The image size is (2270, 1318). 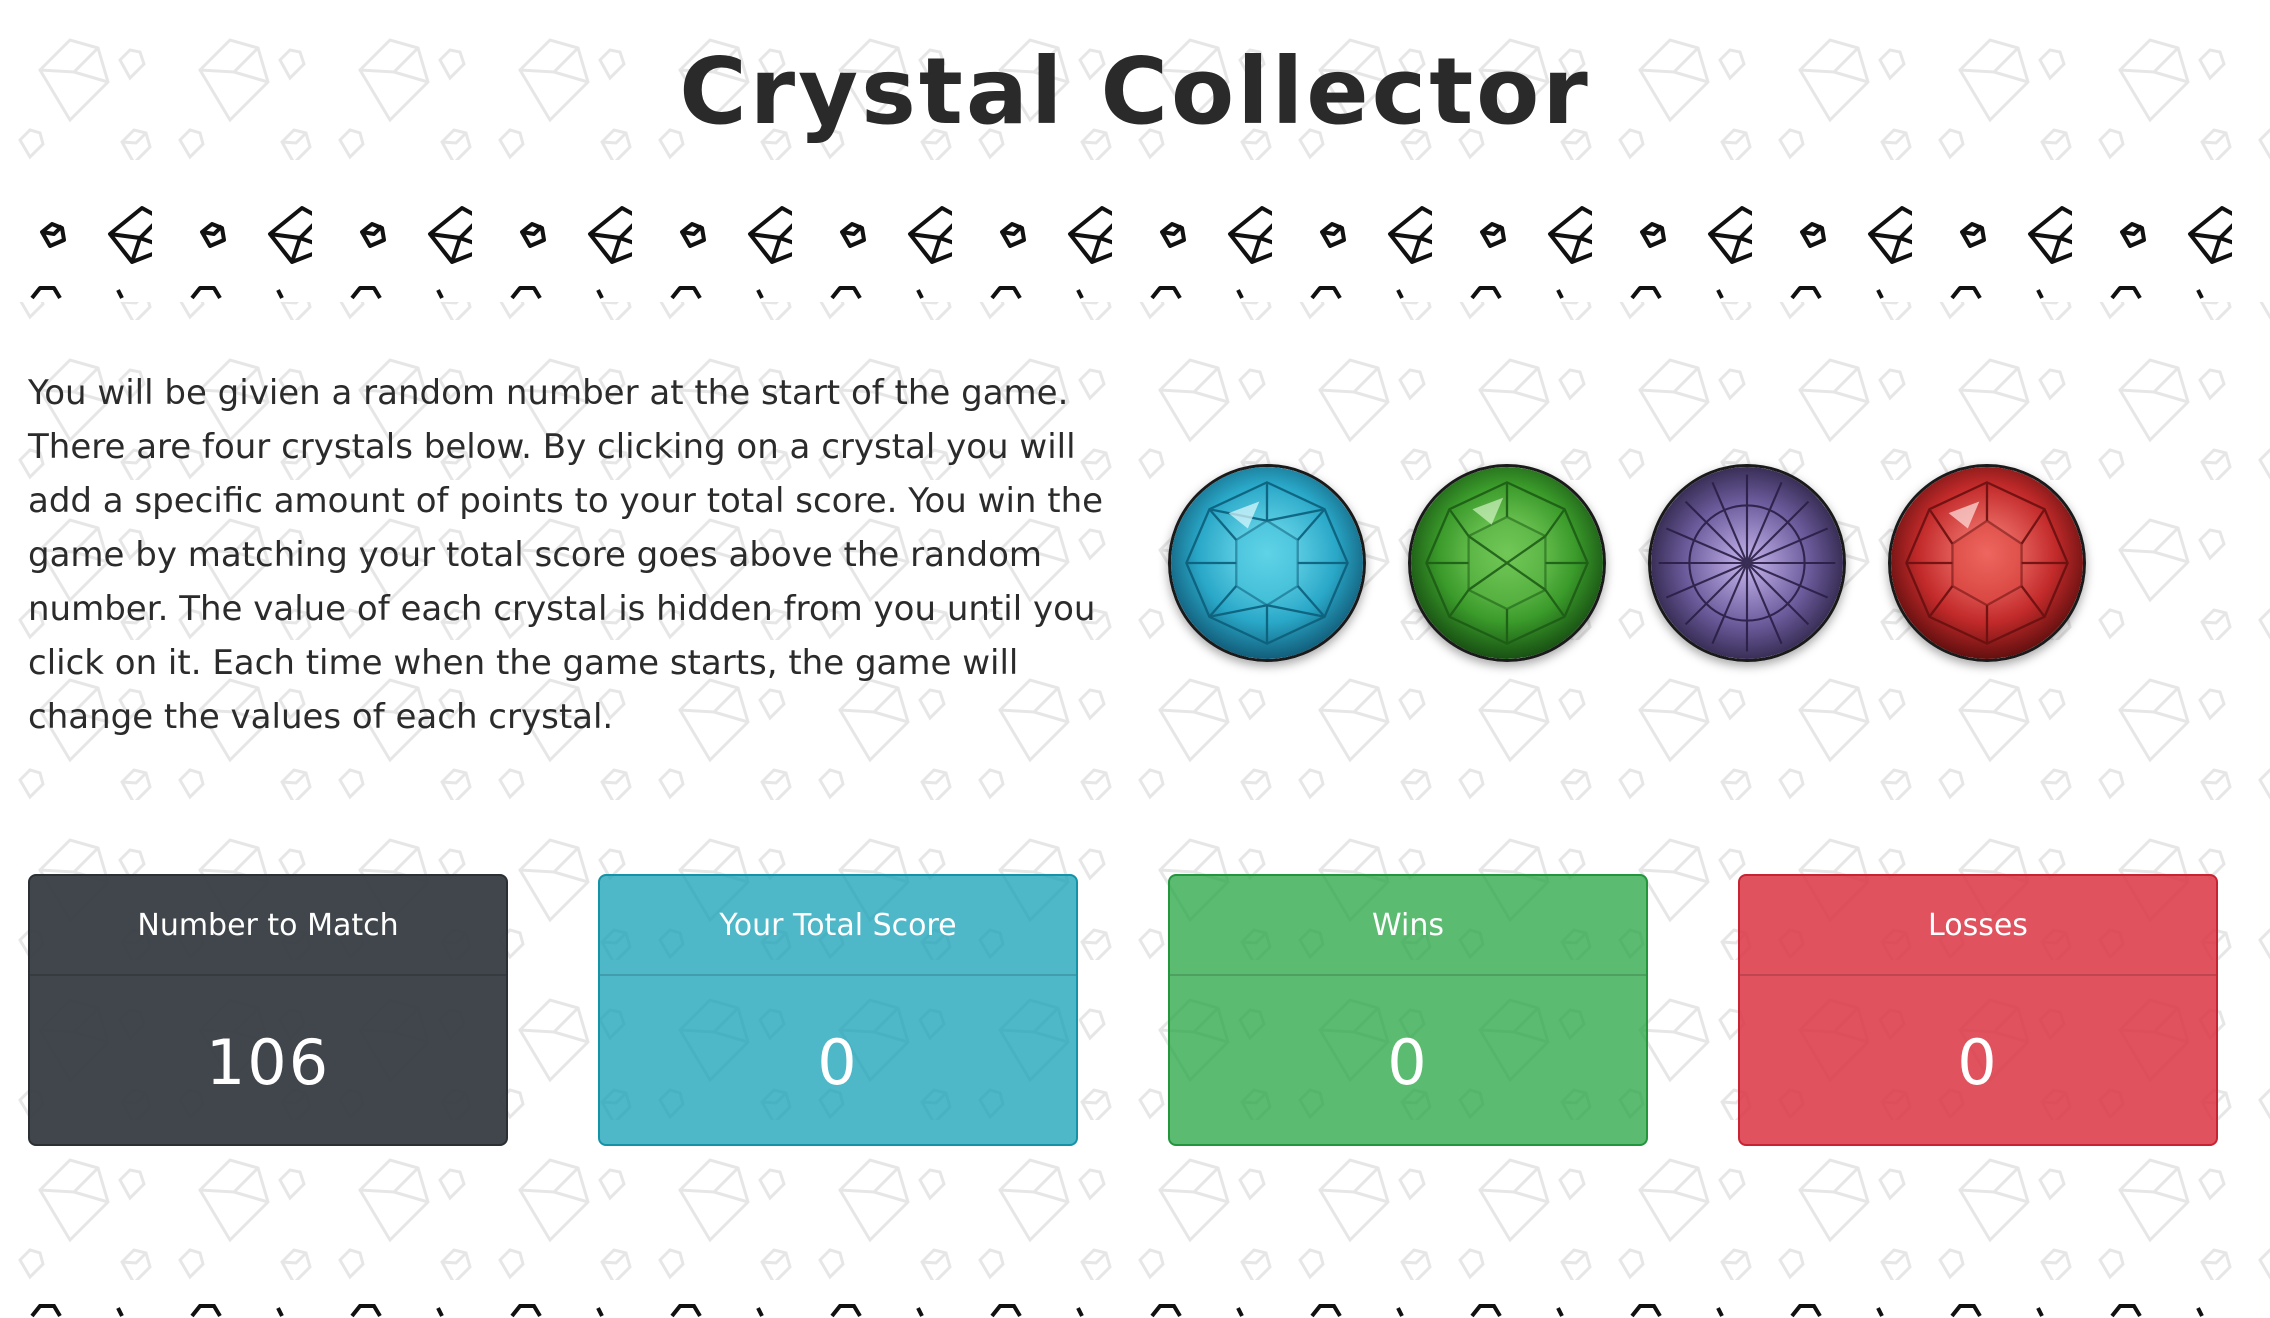 I want to click on diamond-border-strip, so click(x=1135, y=246).